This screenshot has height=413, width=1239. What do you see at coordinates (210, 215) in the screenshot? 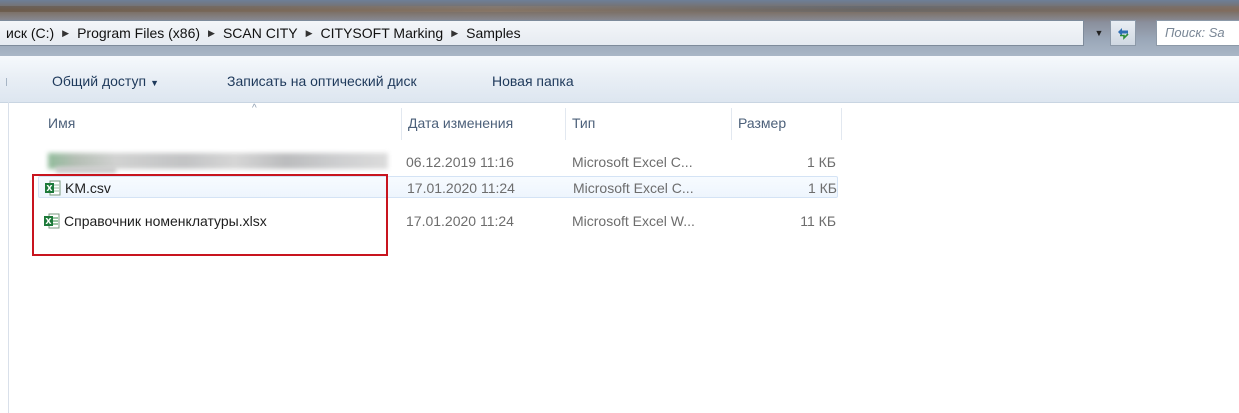
I see `highlight-annotation` at bounding box center [210, 215].